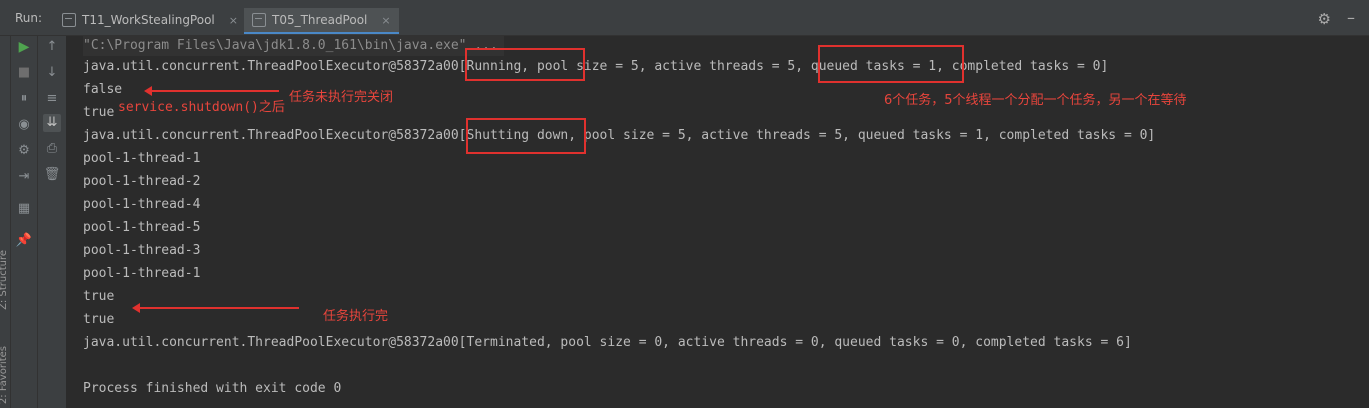 This screenshot has height=408, width=1369. What do you see at coordinates (24, 209) in the screenshot?
I see `layout-icon: ▦` at bounding box center [24, 209].